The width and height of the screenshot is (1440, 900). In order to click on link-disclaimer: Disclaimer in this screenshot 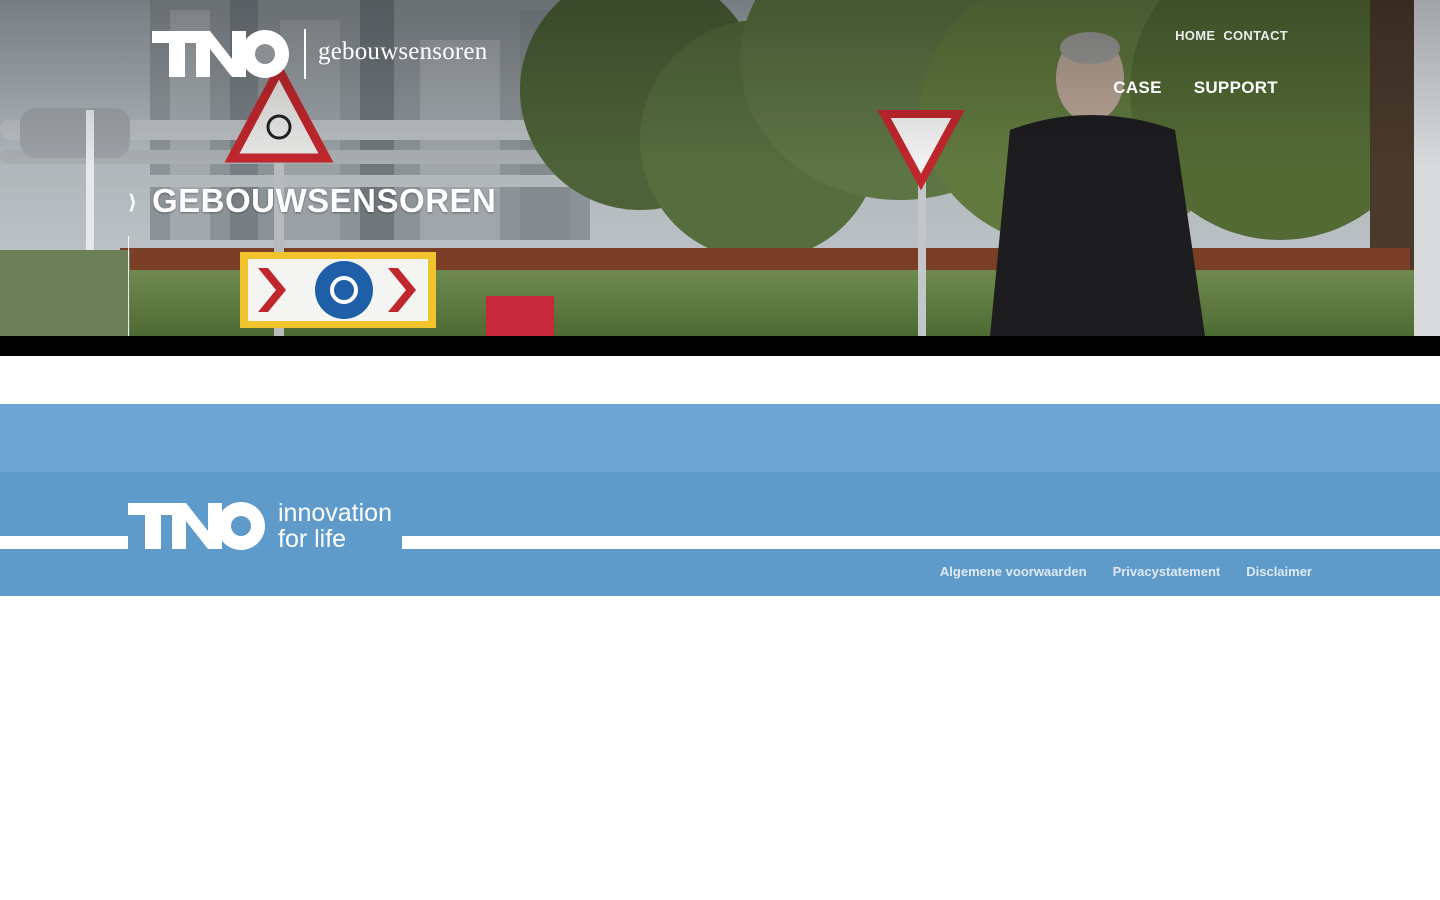, I will do `click(1279, 571)`.